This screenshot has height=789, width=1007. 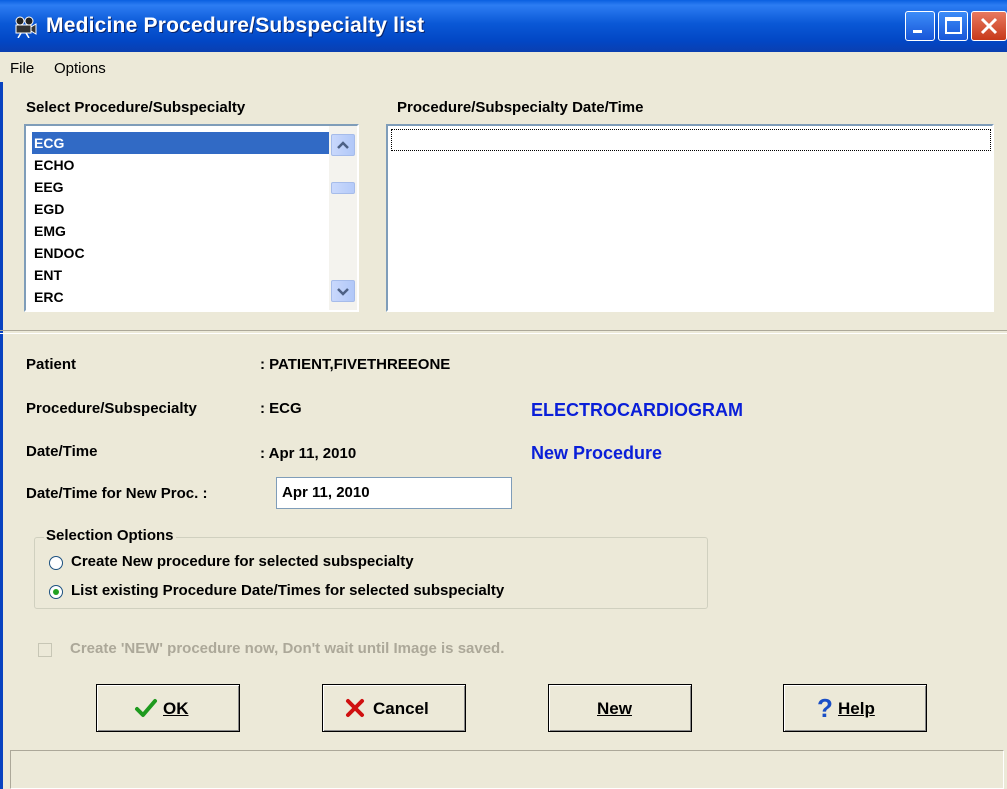 What do you see at coordinates (182, 231) in the screenshot?
I see `list-item-emg: EMG` at bounding box center [182, 231].